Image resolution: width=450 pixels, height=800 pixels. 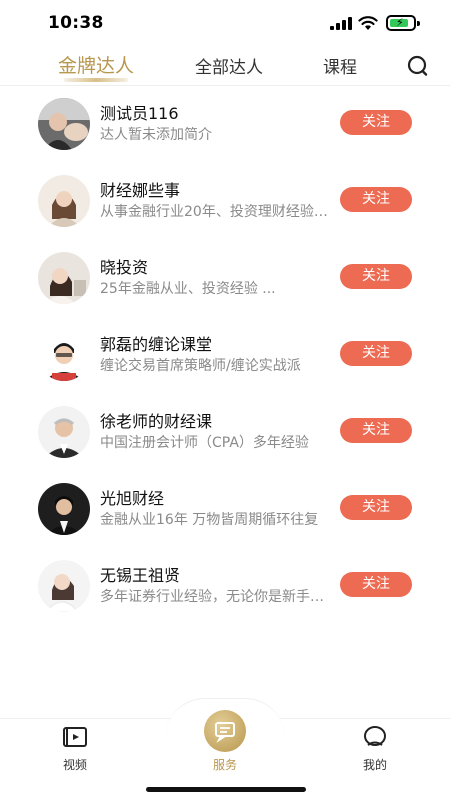 I want to click on nav-label-service: 服务, so click(x=224, y=765).